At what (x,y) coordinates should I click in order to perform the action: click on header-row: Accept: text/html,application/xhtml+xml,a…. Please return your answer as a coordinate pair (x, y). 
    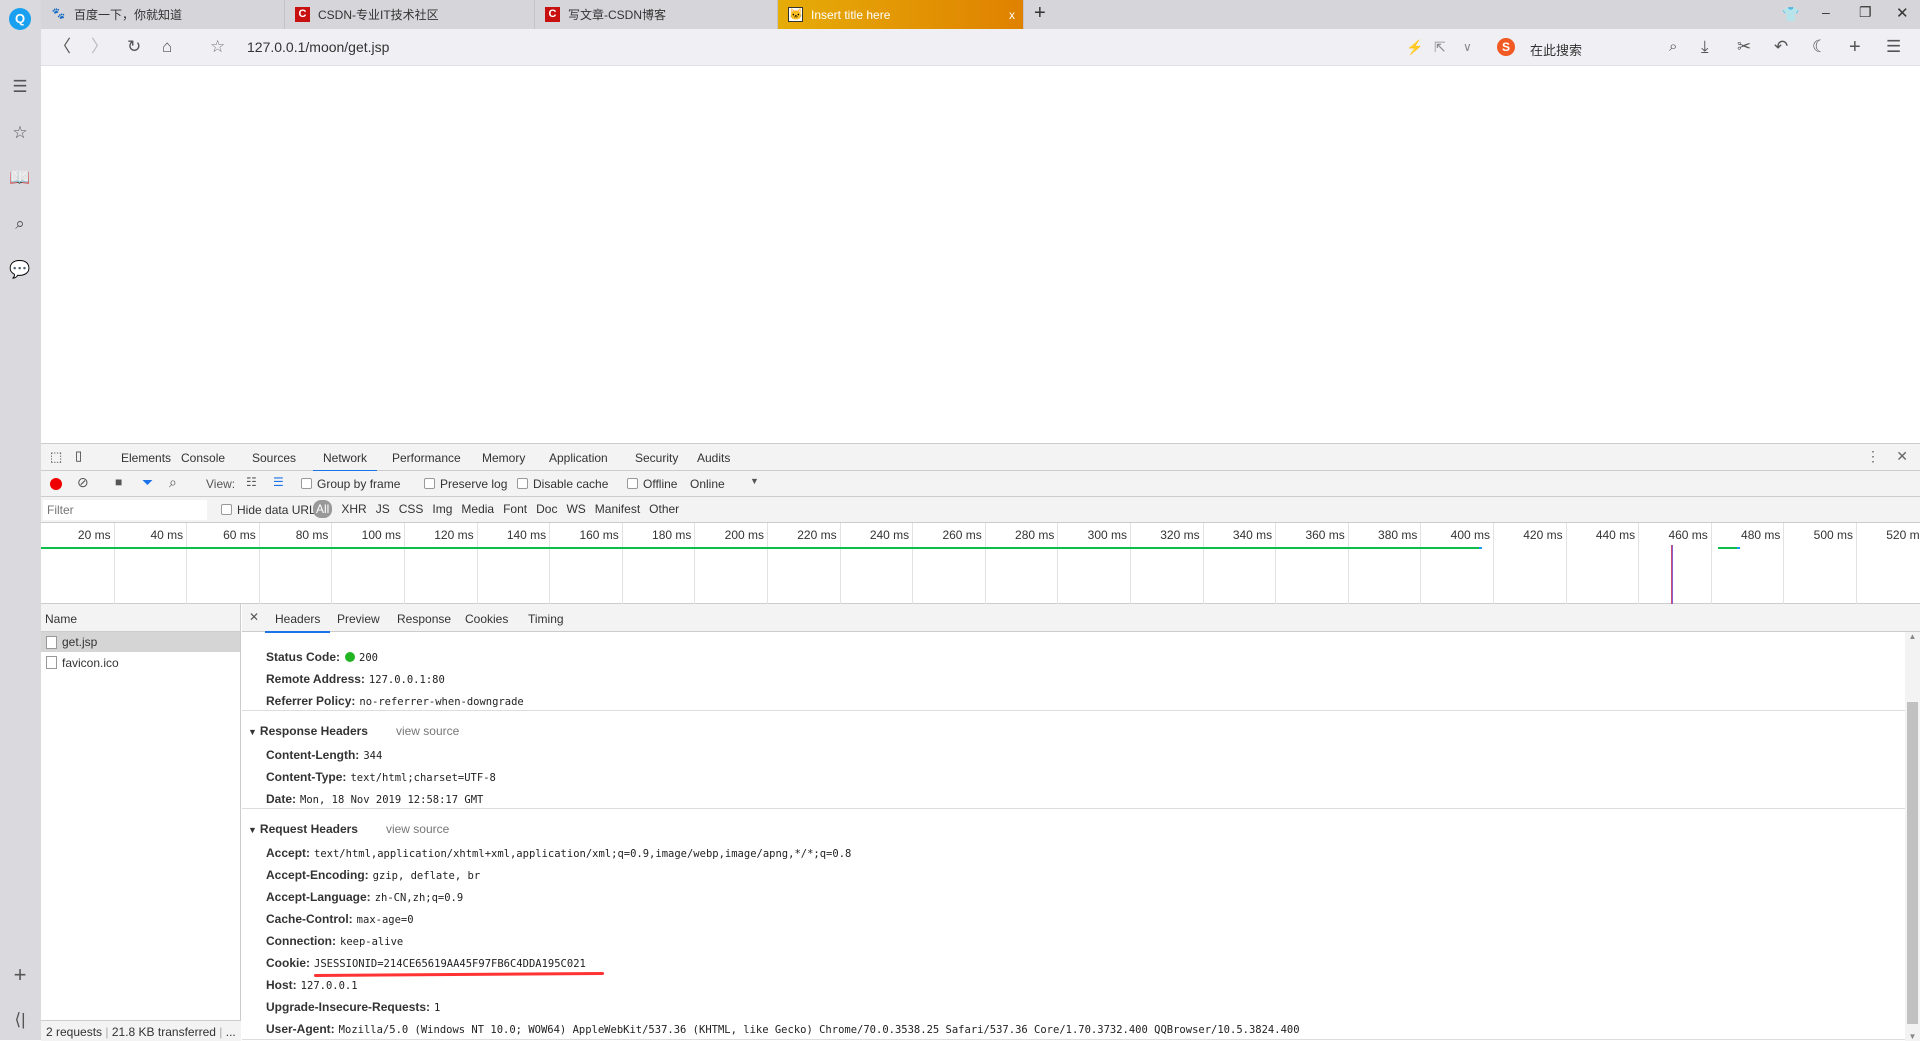
    Looking at the image, I should click on (558, 853).